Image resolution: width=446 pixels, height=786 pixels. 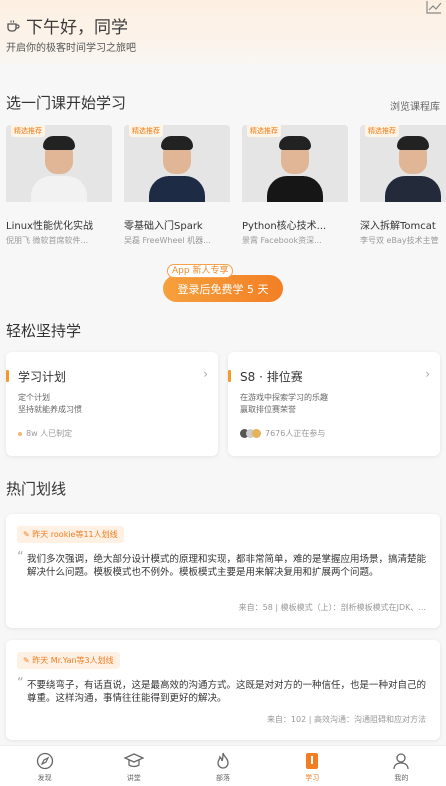 I want to click on study-plan-count: 8w 人已制定, so click(x=49, y=433).